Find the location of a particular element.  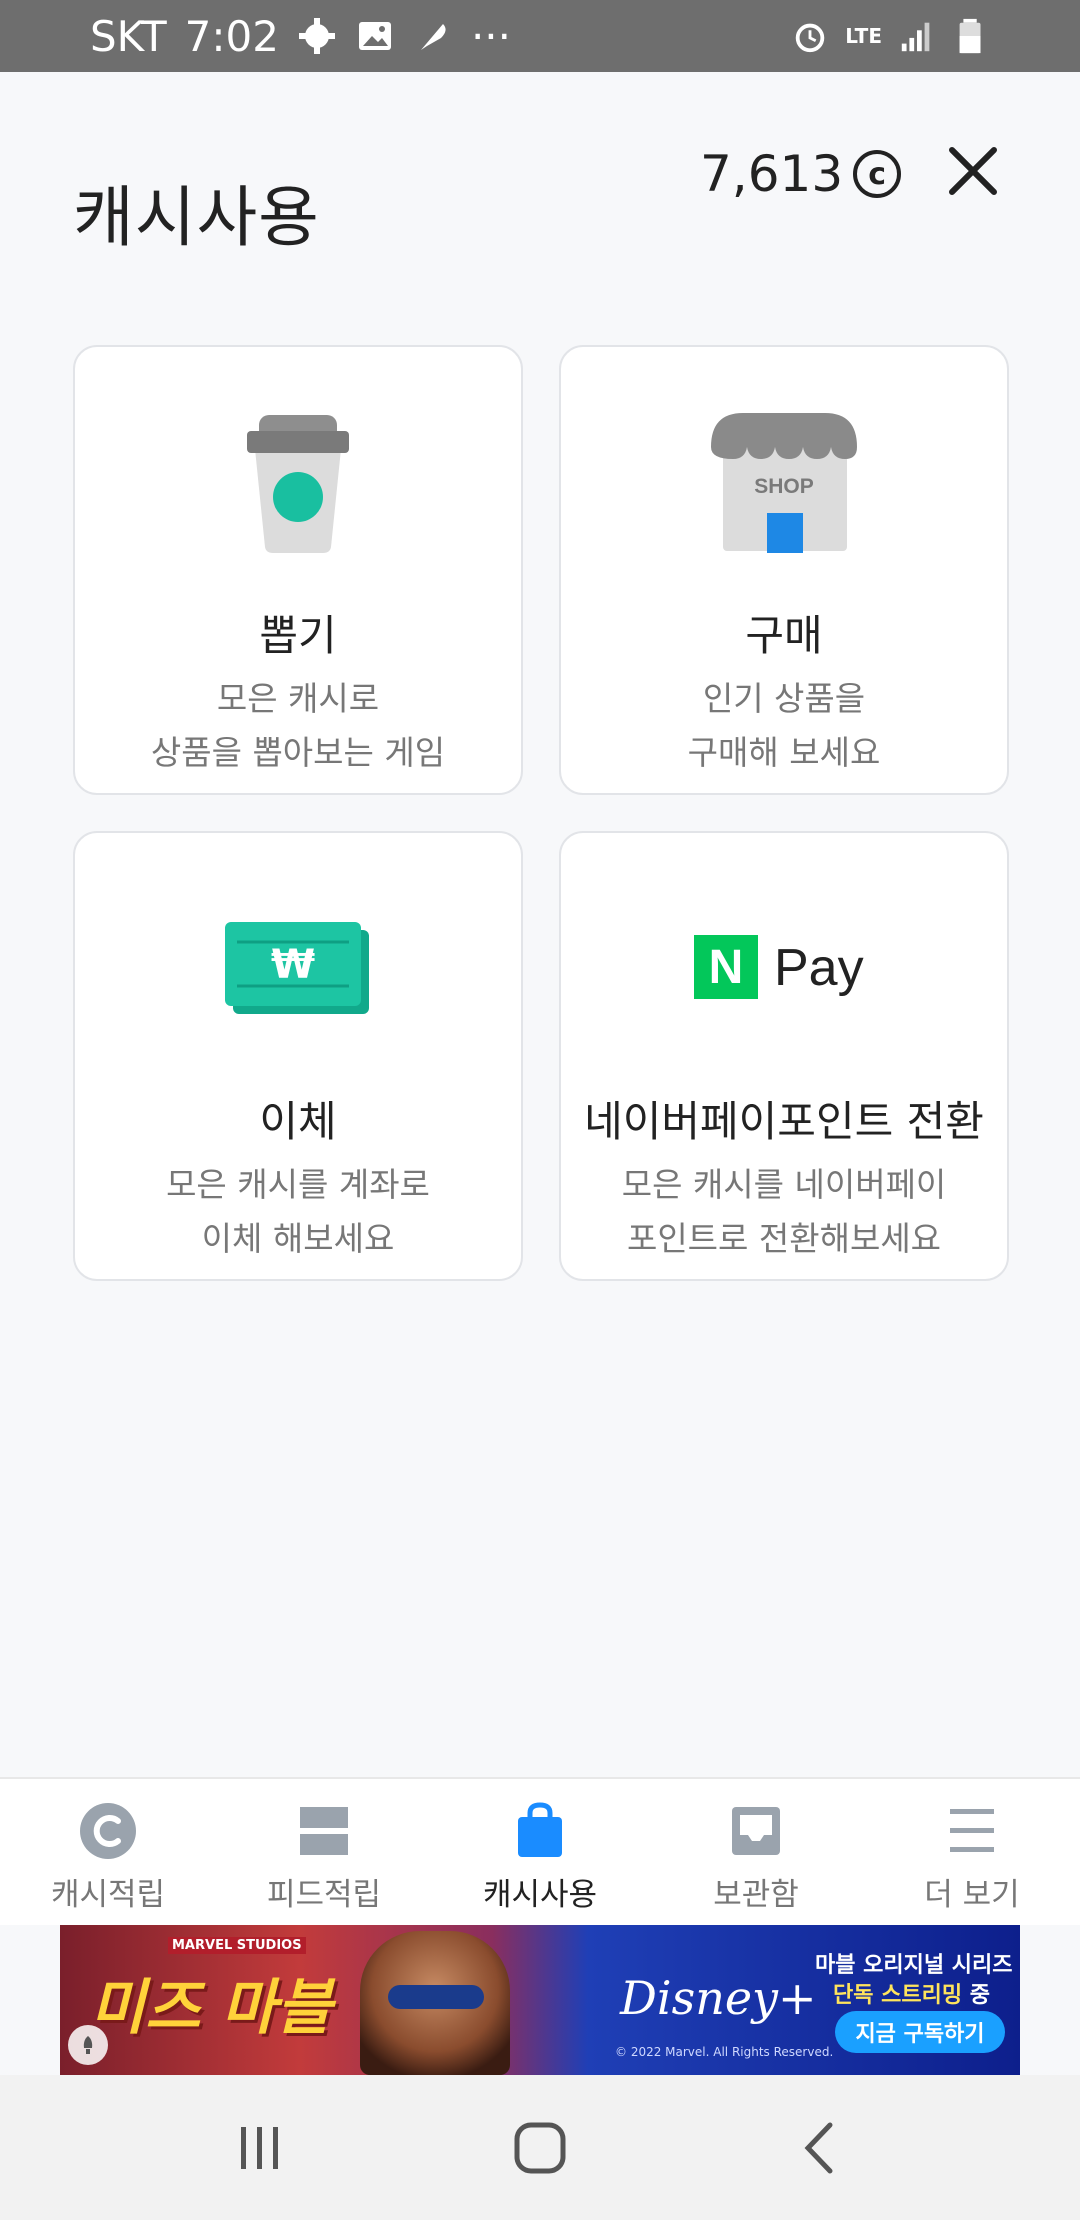

card-desc-line: 인기 상품을 is located at coordinates (784, 698).